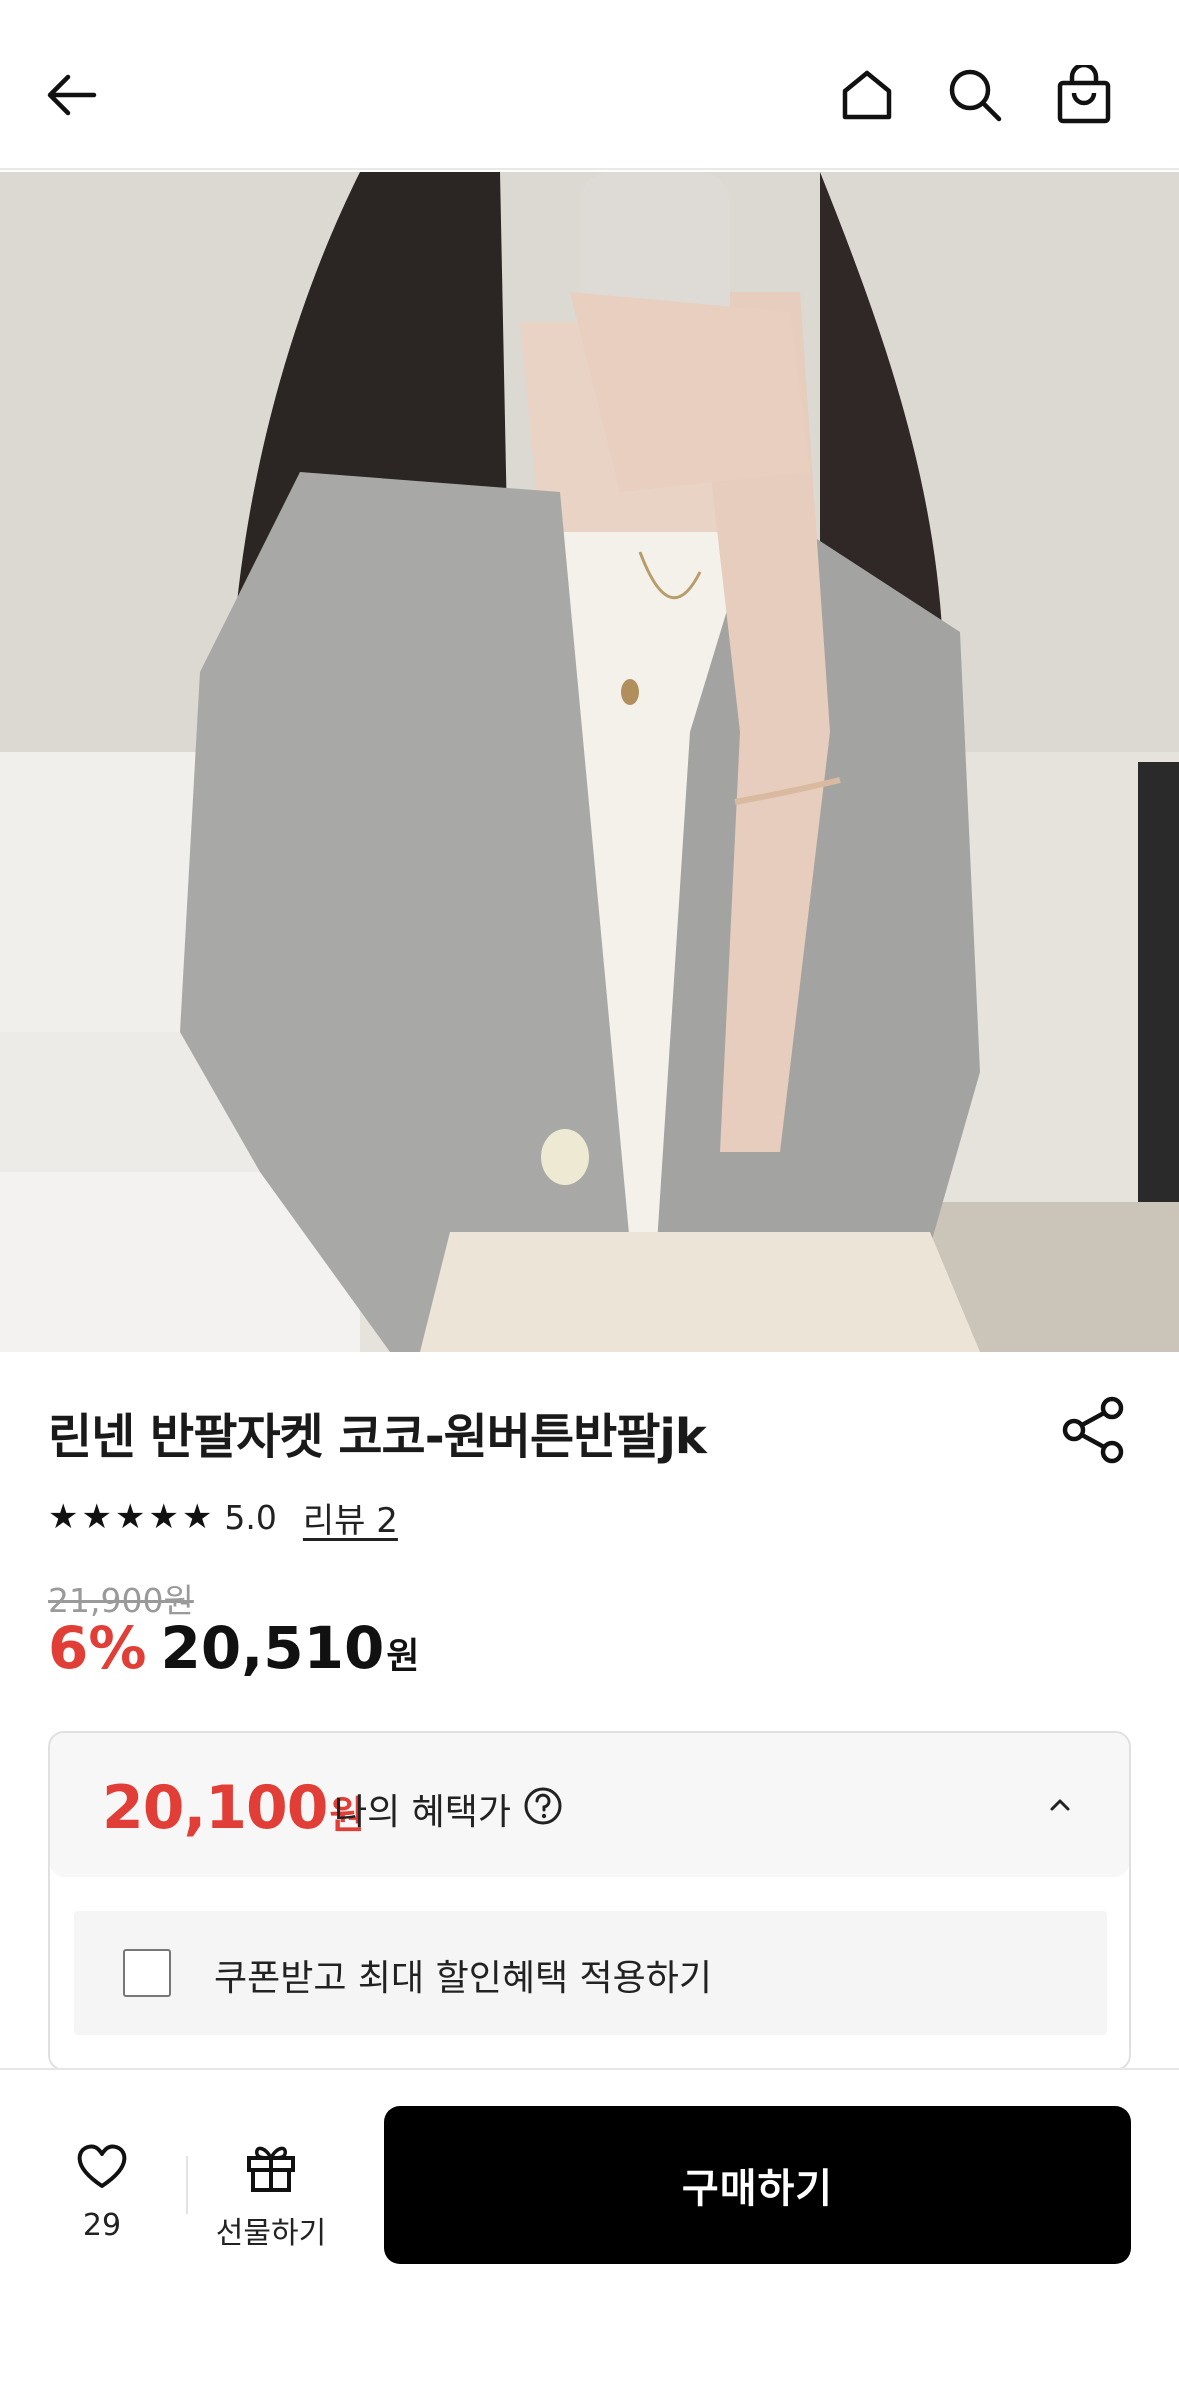 This screenshot has width=1179, height=2397. What do you see at coordinates (350, 1517) in the screenshot?
I see `review-count-link: 리뷰 2` at bounding box center [350, 1517].